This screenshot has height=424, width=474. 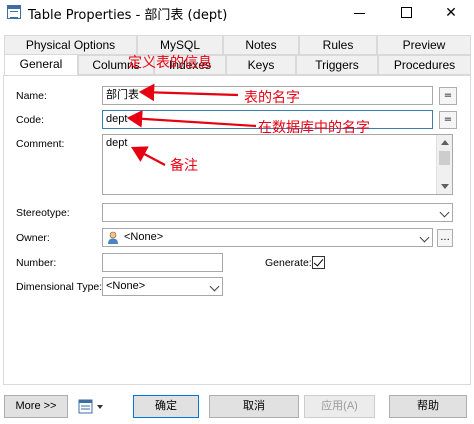 I want to click on name-label: Name:, so click(x=31, y=96).